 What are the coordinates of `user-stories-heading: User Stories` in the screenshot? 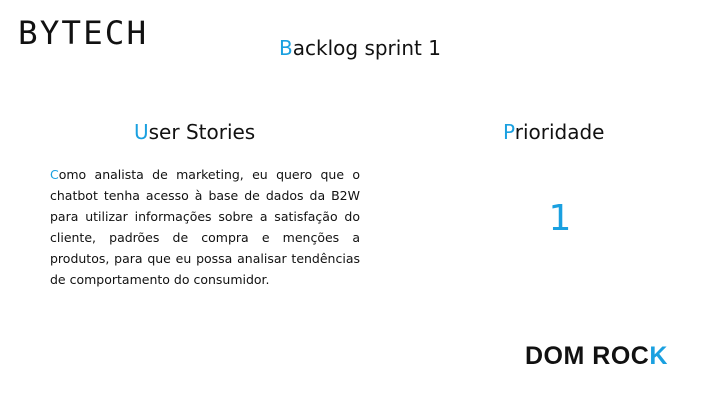 It's located at (194, 132).